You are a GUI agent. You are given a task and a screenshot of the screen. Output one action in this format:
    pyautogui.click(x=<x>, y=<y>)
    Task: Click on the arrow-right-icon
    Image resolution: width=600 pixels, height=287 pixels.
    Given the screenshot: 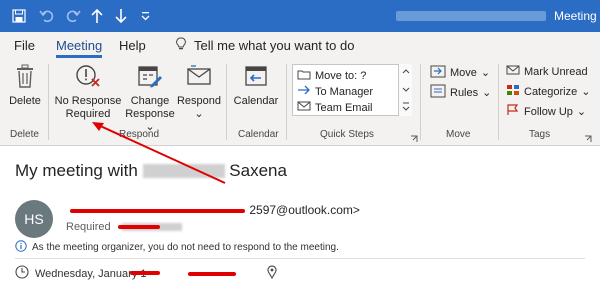 What is the action you would take?
    pyautogui.click(x=304, y=91)
    